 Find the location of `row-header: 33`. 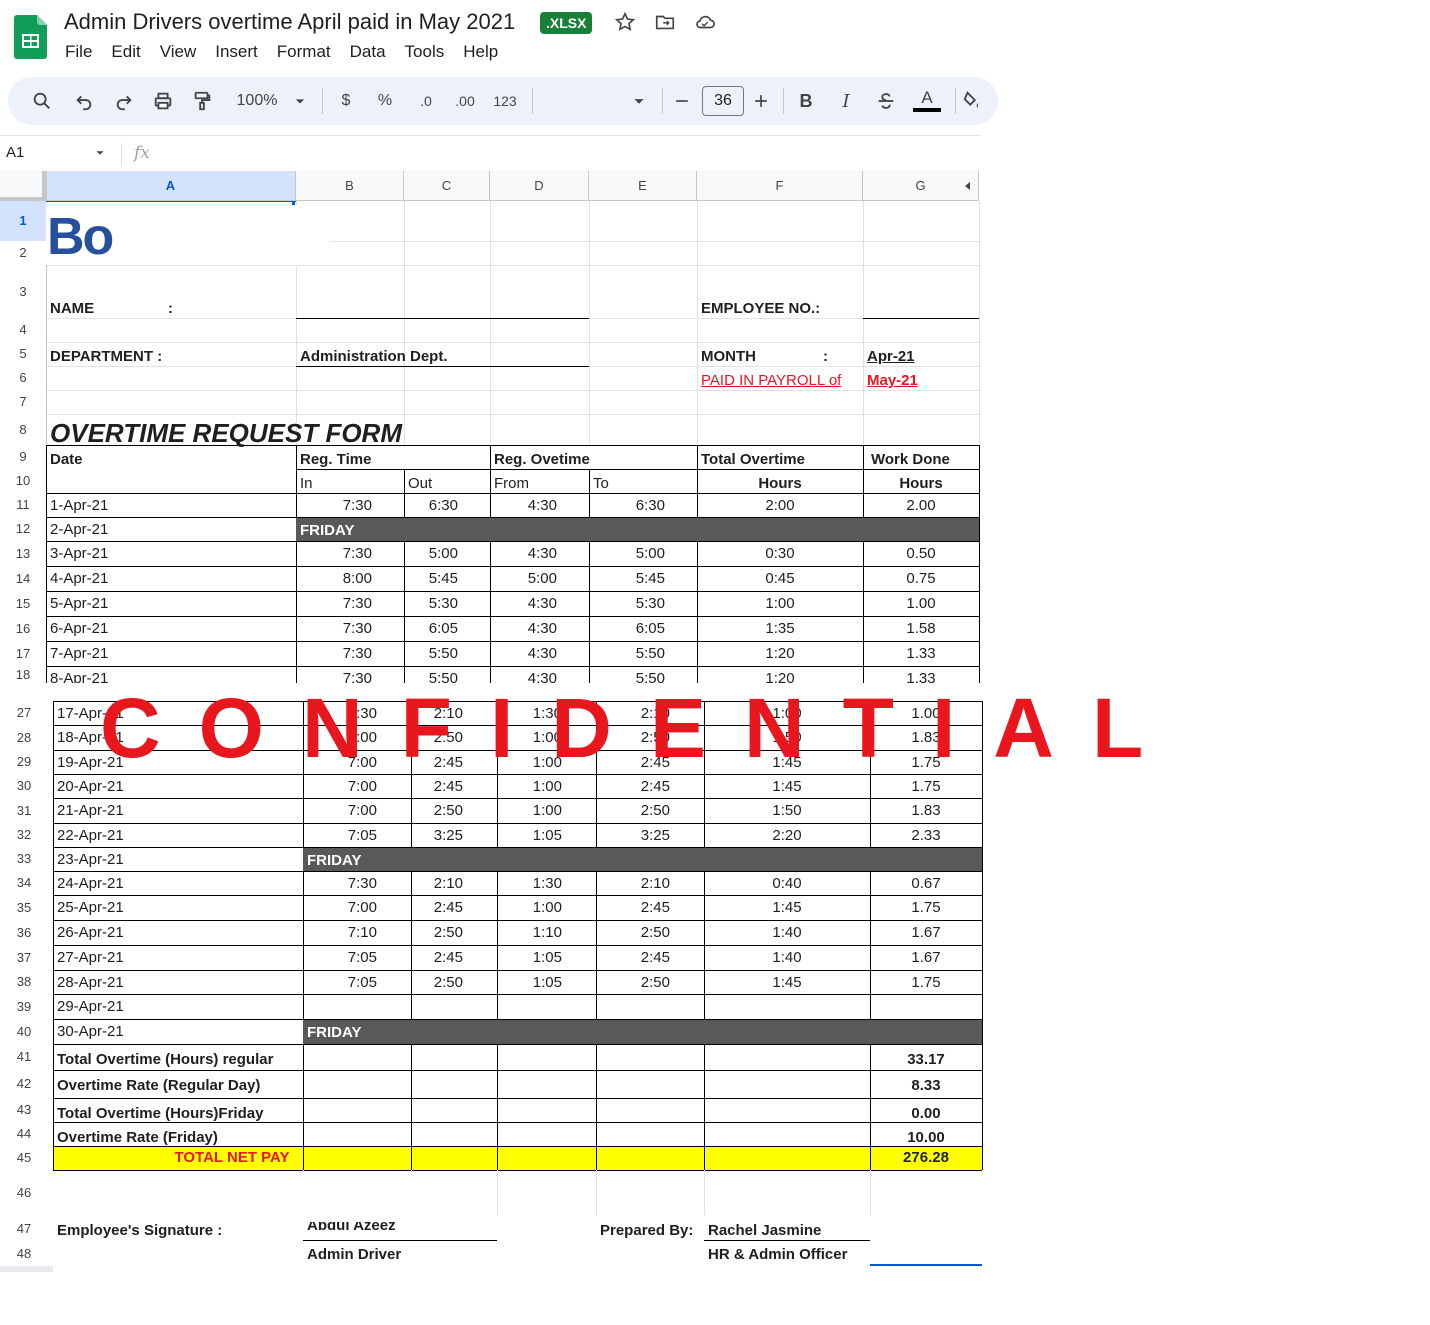

row-header: 33 is located at coordinates (24, 859).